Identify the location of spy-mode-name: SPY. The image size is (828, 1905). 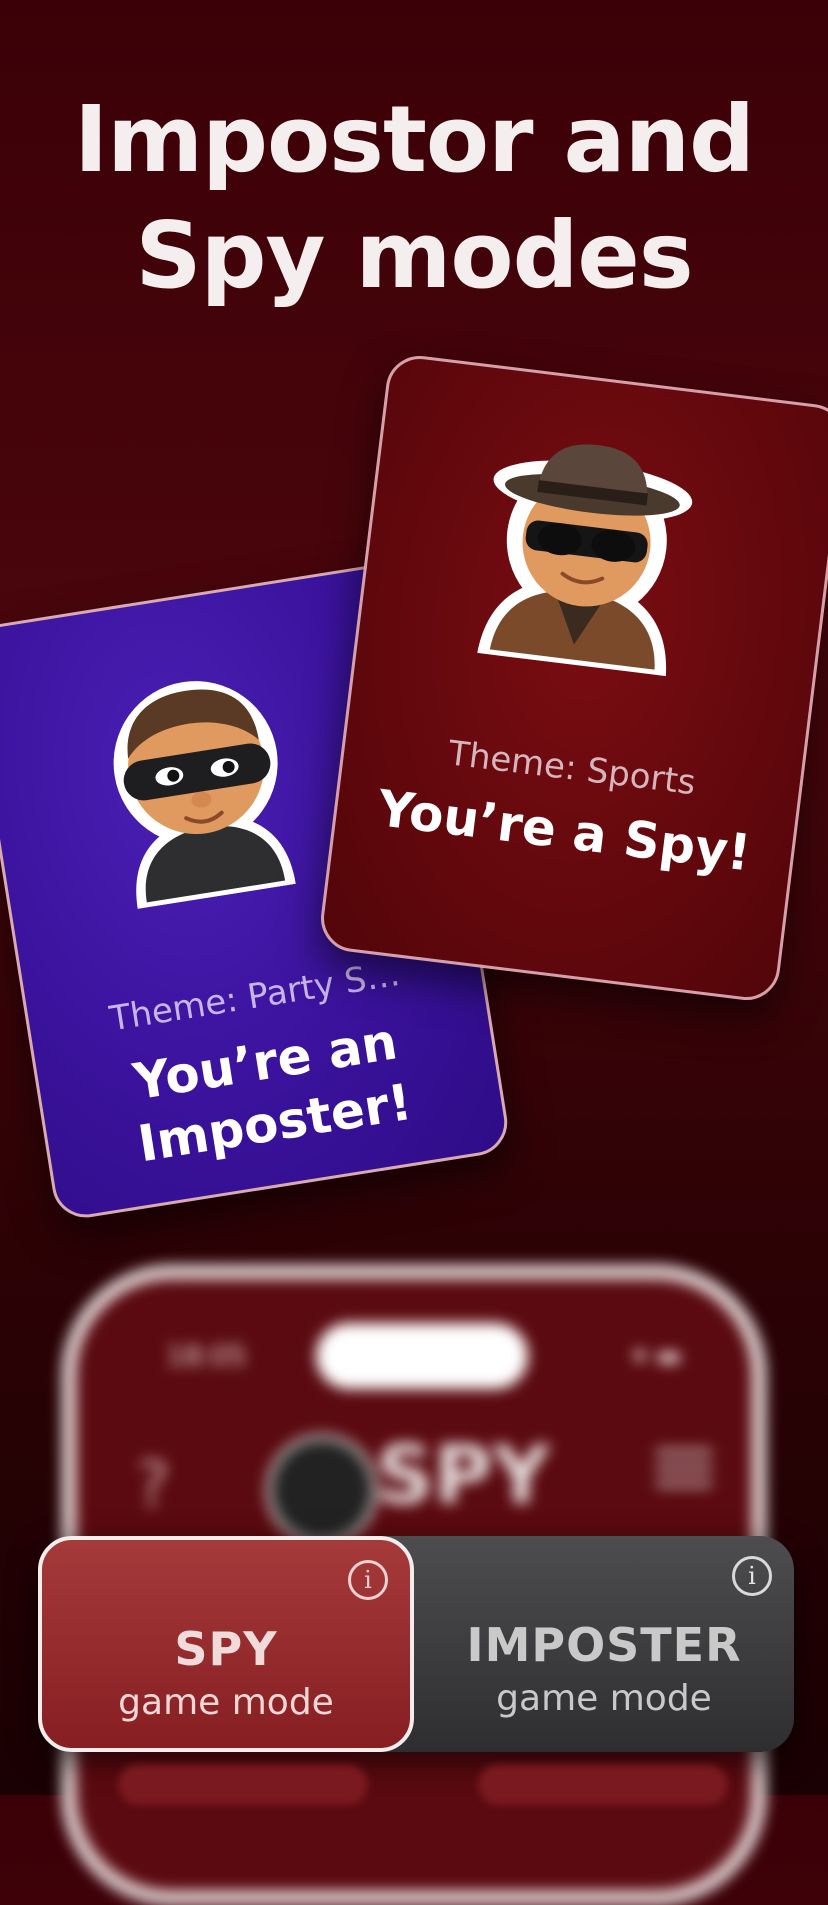
(226, 1649).